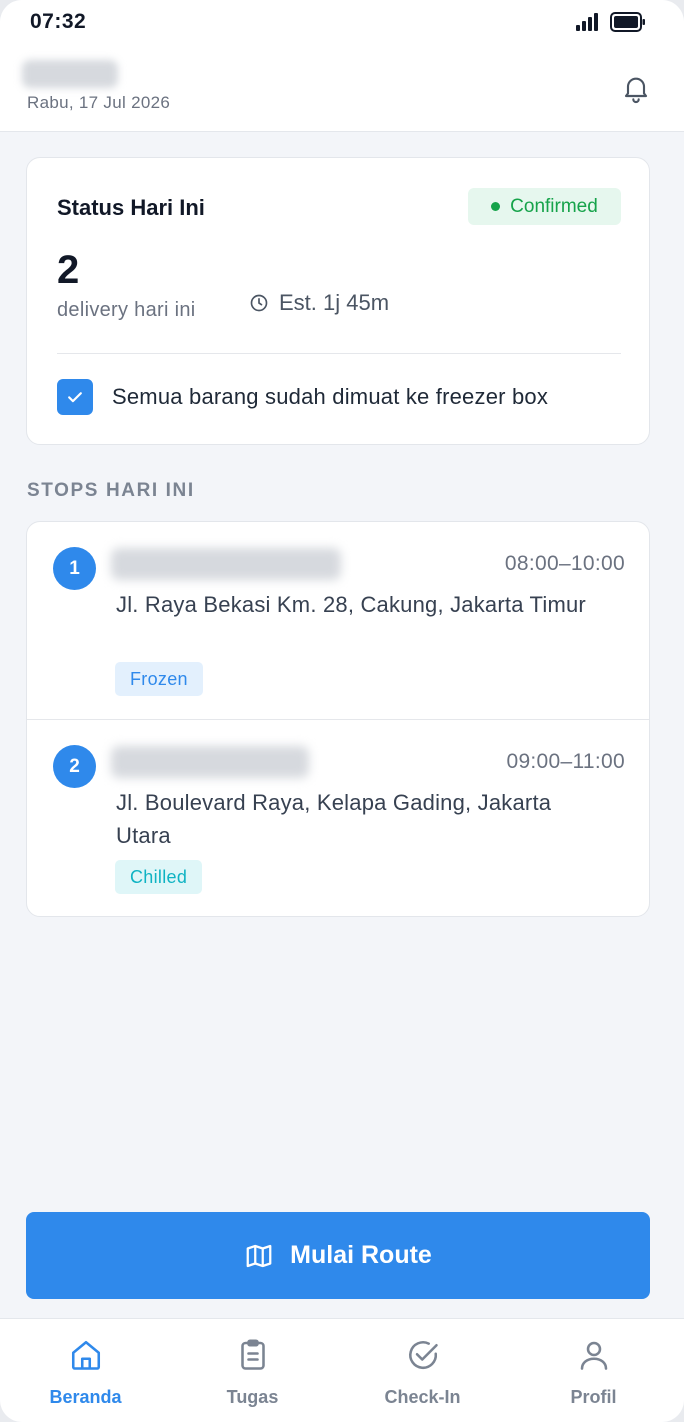  Describe the element at coordinates (99, 102) in the screenshot. I see `header-date: Rabu, 17 Jul 2026` at that location.